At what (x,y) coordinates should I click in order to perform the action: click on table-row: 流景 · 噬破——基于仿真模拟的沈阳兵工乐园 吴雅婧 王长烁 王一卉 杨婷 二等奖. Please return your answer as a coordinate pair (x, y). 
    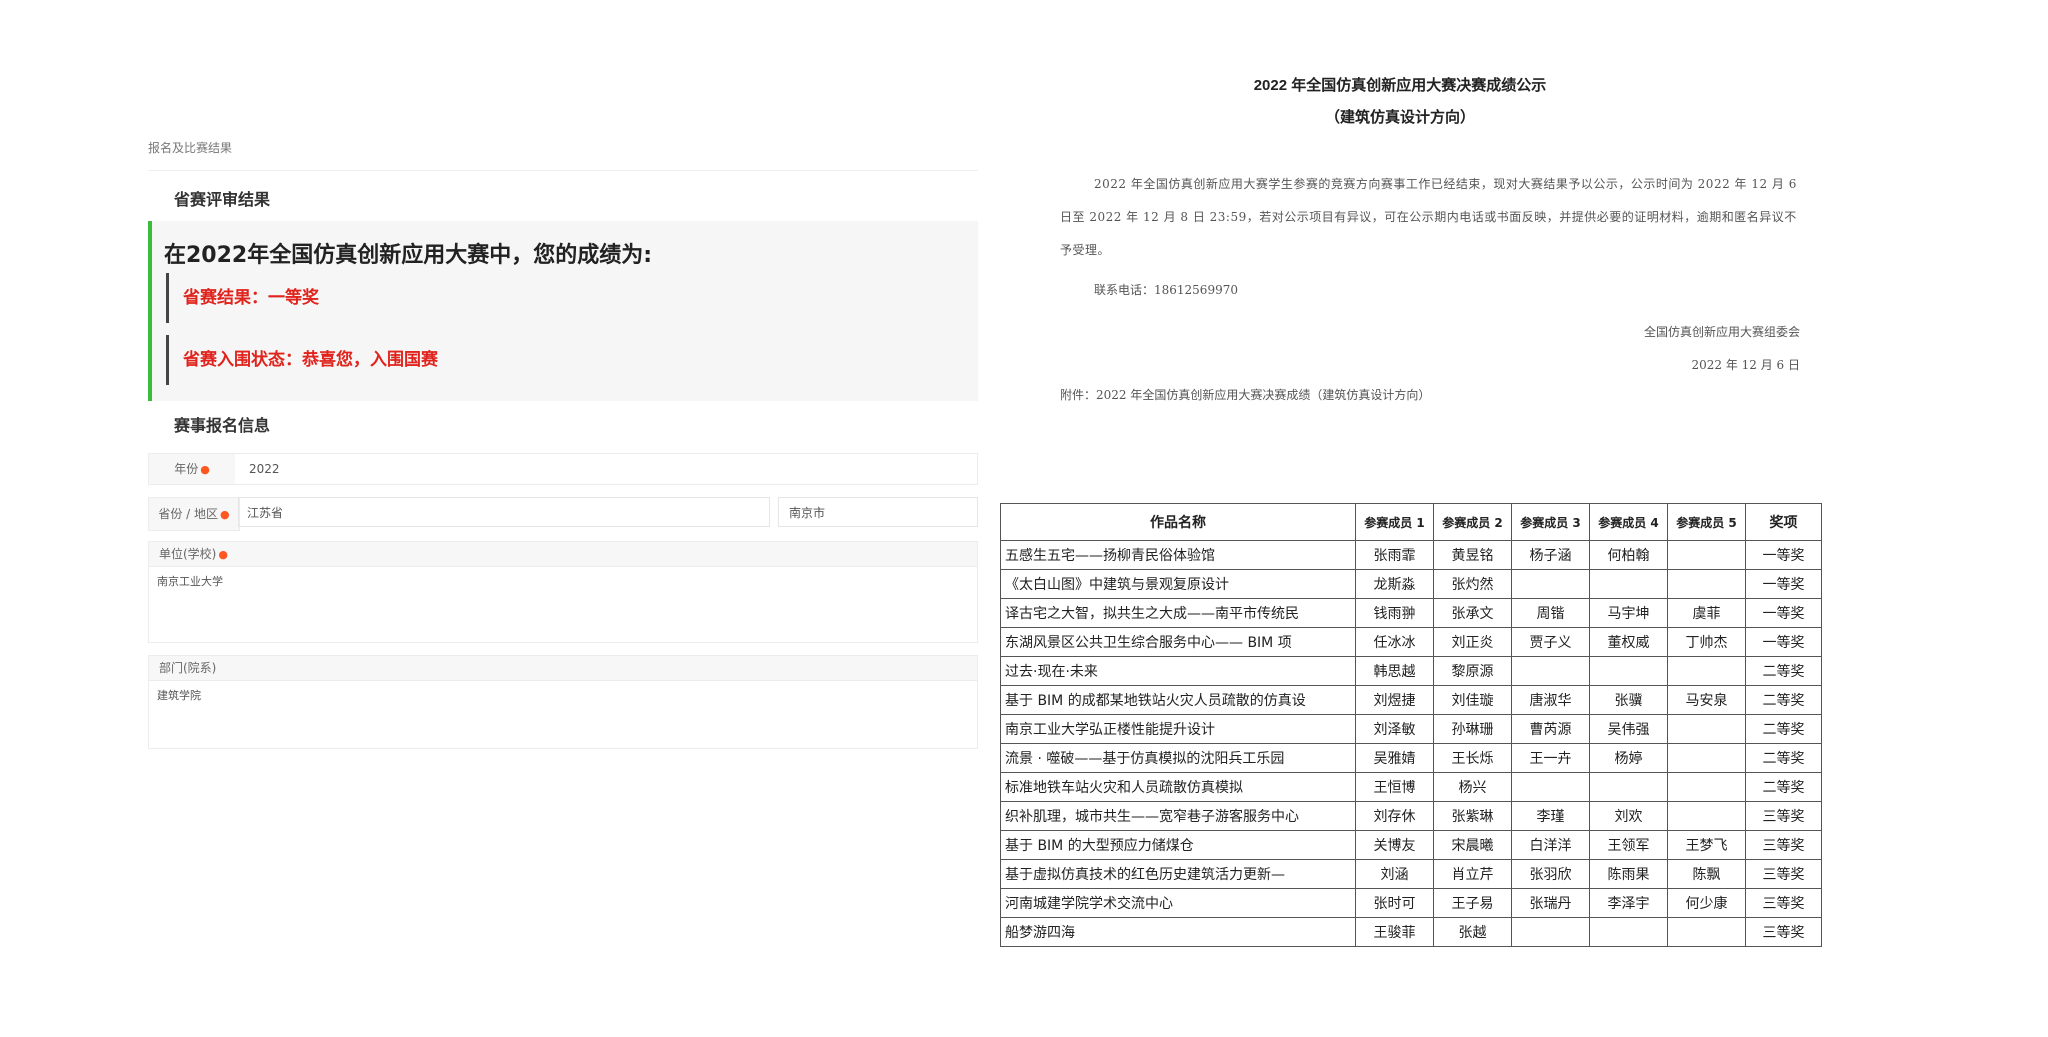
    Looking at the image, I should click on (1411, 758).